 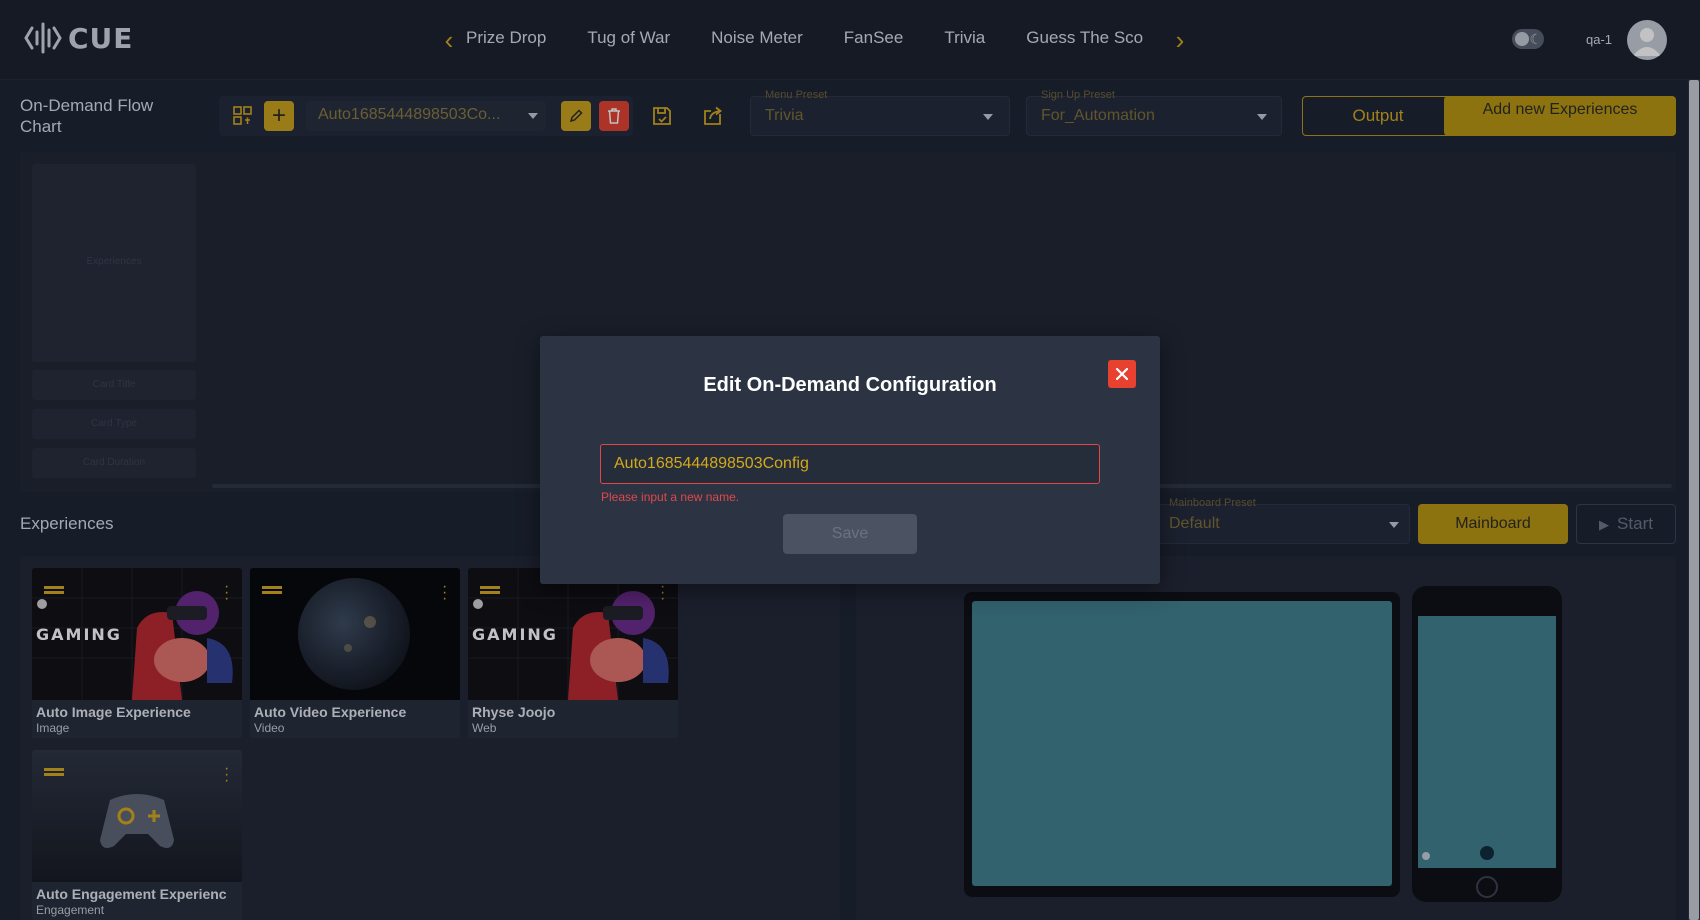 What do you see at coordinates (850, 534) in the screenshot?
I see `save-button: Save` at bounding box center [850, 534].